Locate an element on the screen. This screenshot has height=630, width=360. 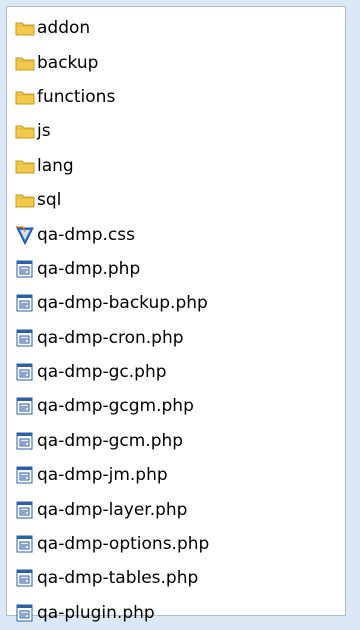
list-item-file: qa-dmp-cron.php is located at coordinates (112, 338).